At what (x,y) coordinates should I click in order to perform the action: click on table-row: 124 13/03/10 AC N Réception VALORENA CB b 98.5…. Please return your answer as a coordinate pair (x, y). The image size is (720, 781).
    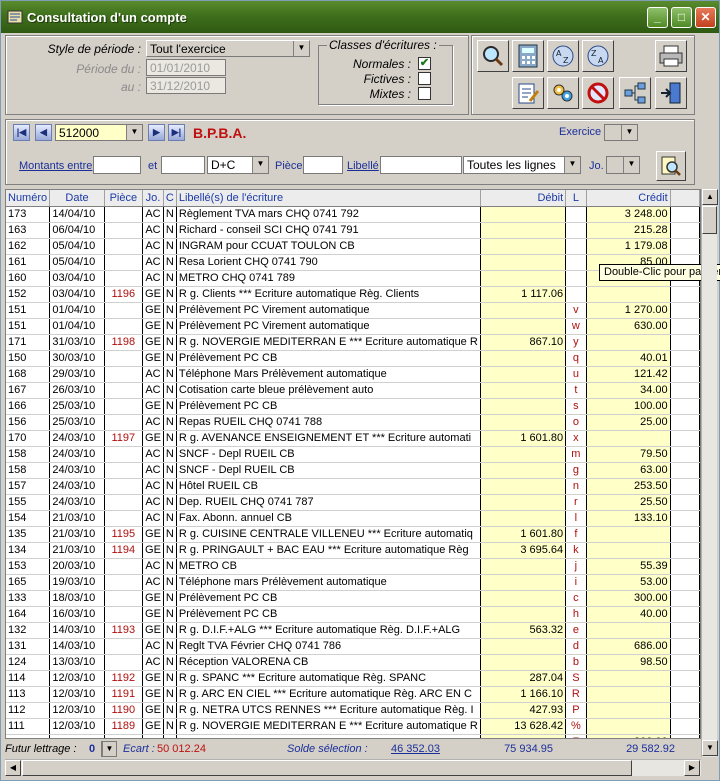
    Looking at the image, I should click on (353, 662).